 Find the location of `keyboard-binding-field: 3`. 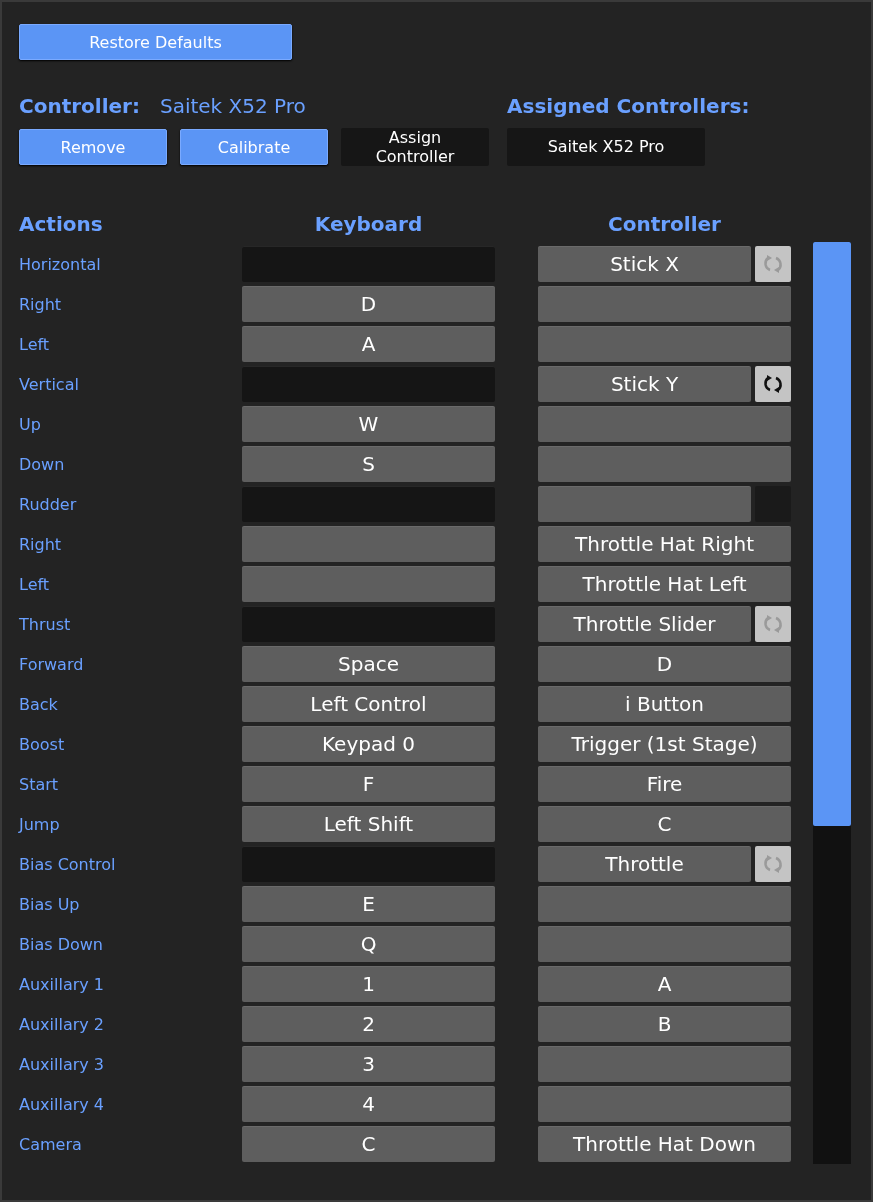

keyboard-binding-field: 3 is located at coordinates (368, 1064).